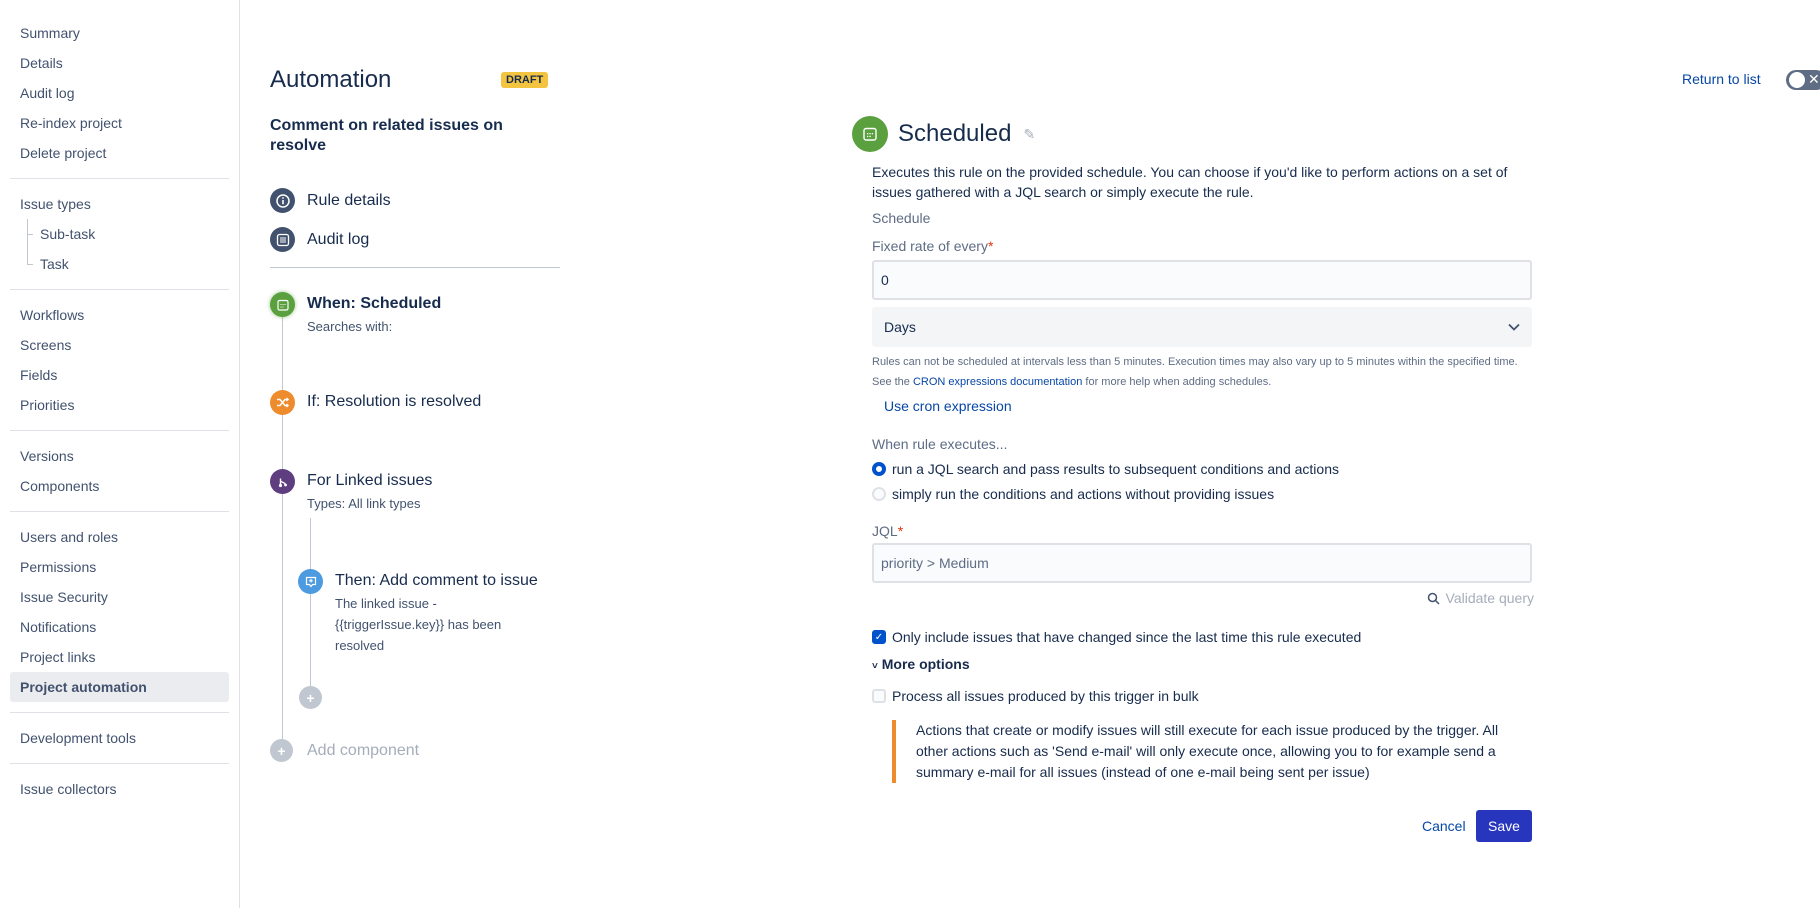  What do you see at coordinates (119, 738) in the screenshot?
I see `sidebar-item-development-tools: Development tools` at bounding box center [119, 738].